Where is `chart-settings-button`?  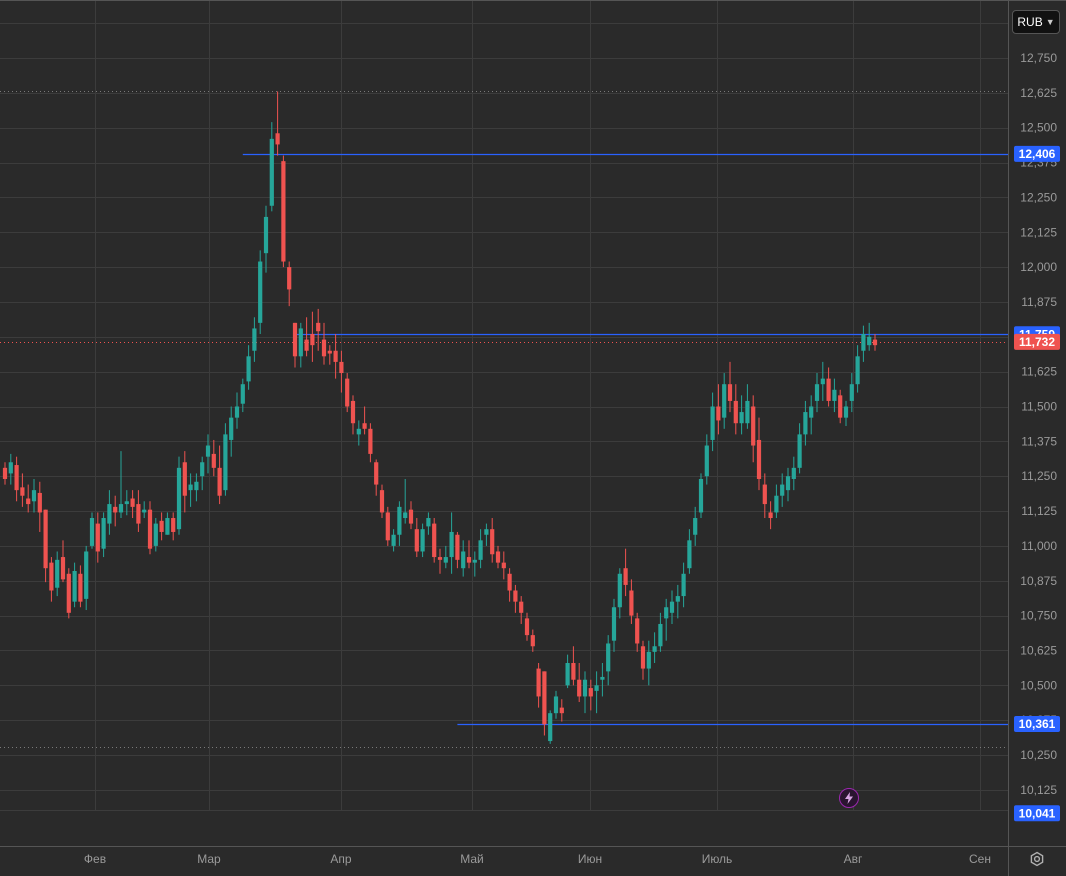
chart-settings-button is located at coordinates (1037, 859).